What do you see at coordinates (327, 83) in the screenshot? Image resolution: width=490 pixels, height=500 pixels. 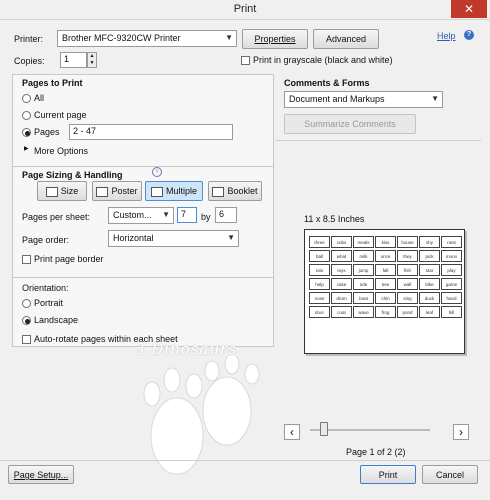 I see `comments-forms-title: Comments & Forms` at bounding box center [327, 83].